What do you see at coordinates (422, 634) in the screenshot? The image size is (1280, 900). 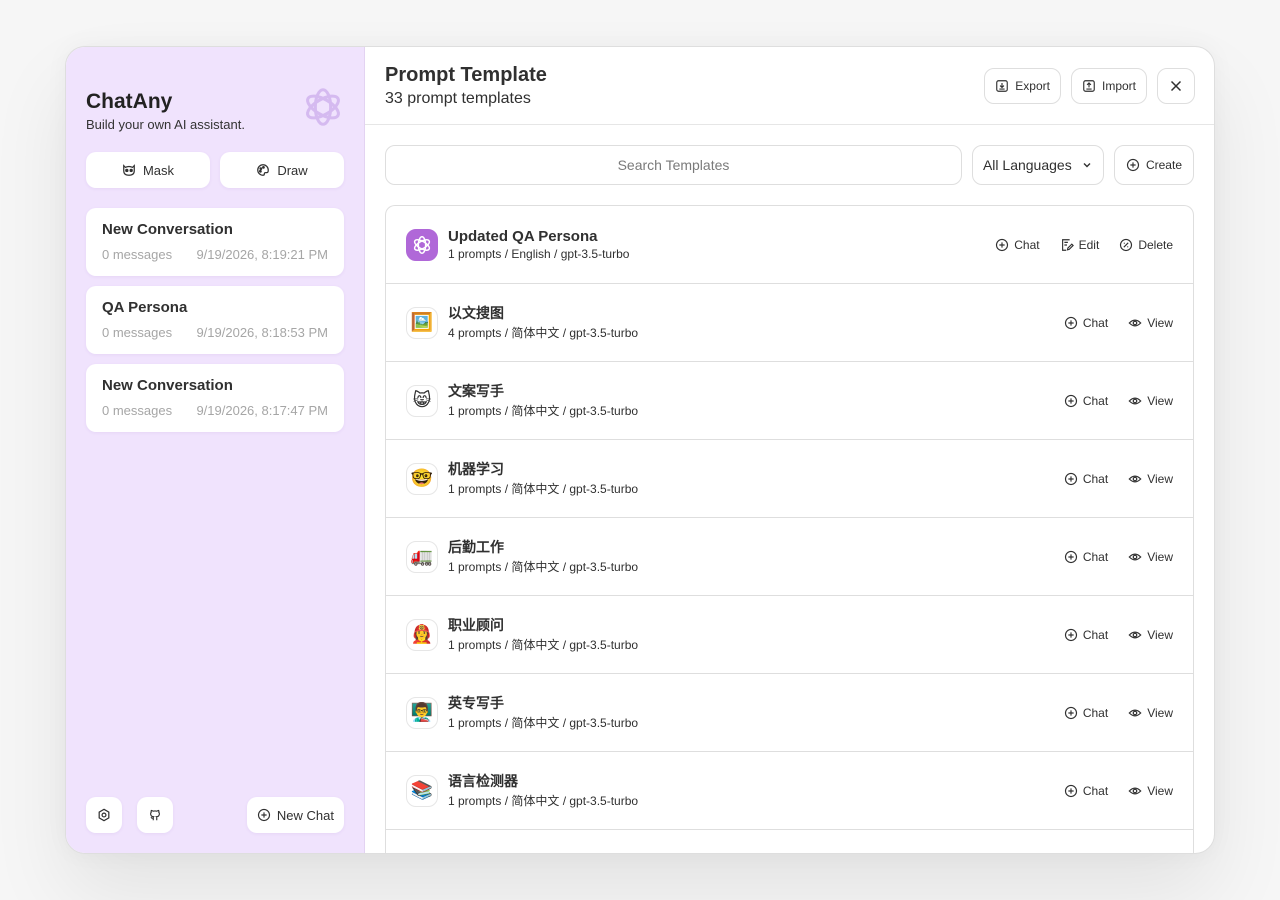 I see `template-avatar: 👩‍🚒` at bounding box center [422, 634].